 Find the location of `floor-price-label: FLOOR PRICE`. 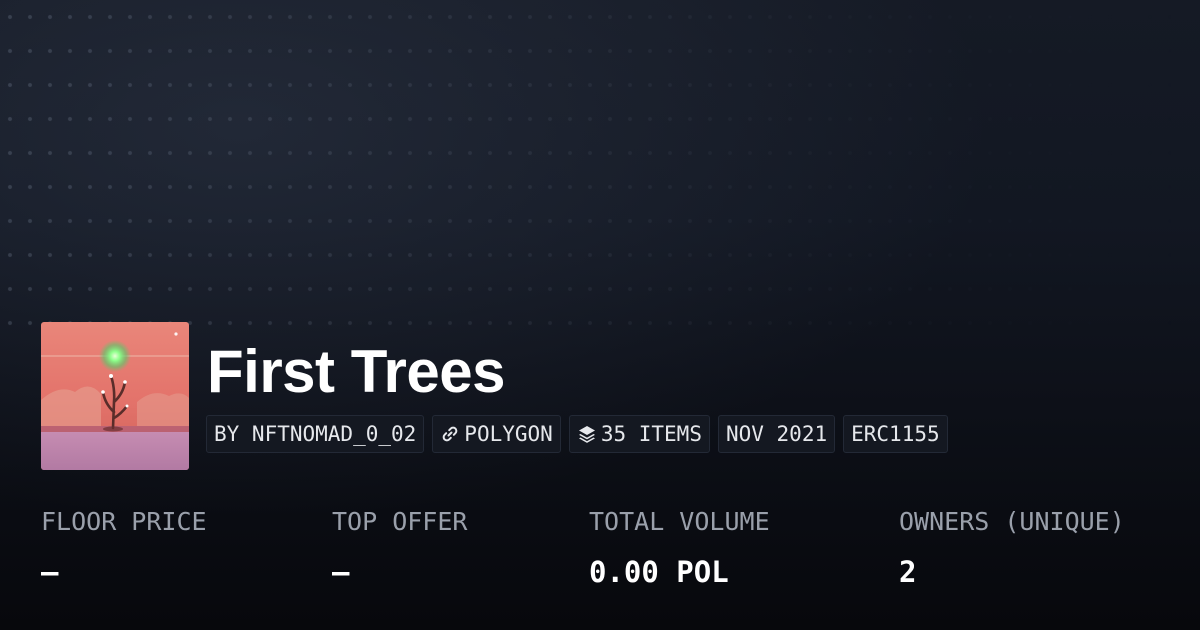

floor-price-label: FLOOR PRICE is located at coordinates (124, 521).